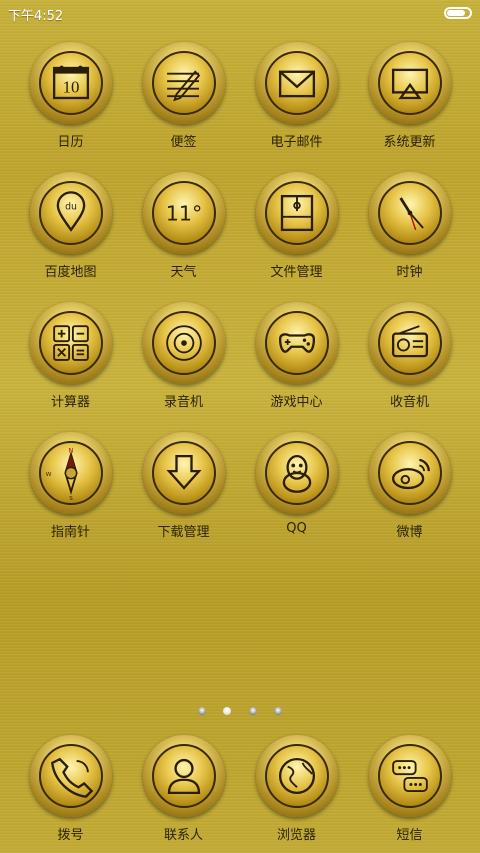 Image resolution: width=480 pixels, height=853 pixels. What do you see at coordinates (409, 835) in the screenshot?
I see `app-label: 短信` at bounding box center [409, 835].